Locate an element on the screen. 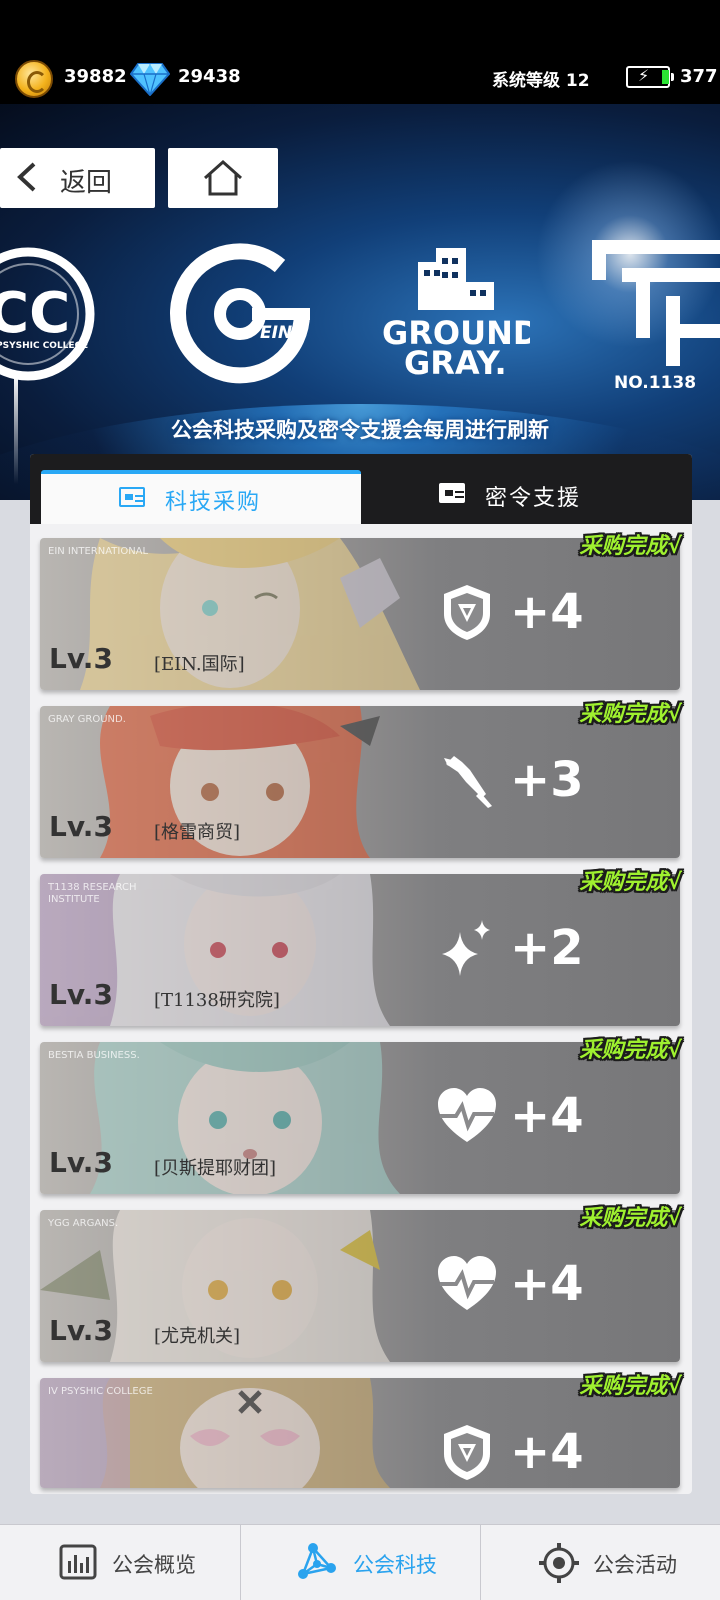 This screenshot has width=720, height=1600. bottom-nav: 公会概览 公会科技 公会活动 is located at coordinates (360, 1562).